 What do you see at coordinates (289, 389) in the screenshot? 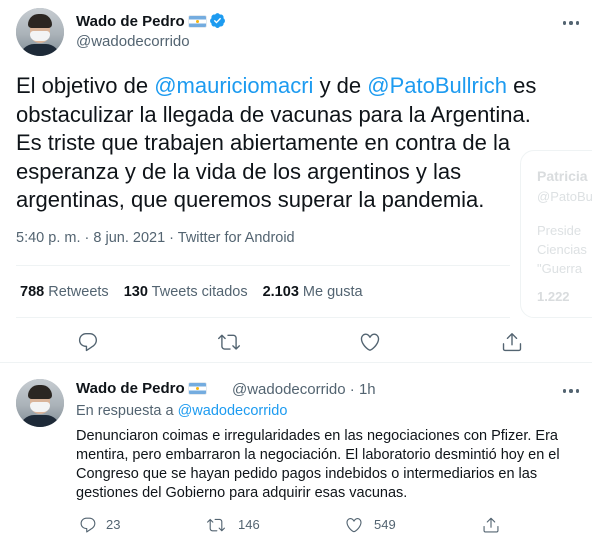
I see `reply-handle-text: @wadodecorrido` at bounding box center [289, 389].